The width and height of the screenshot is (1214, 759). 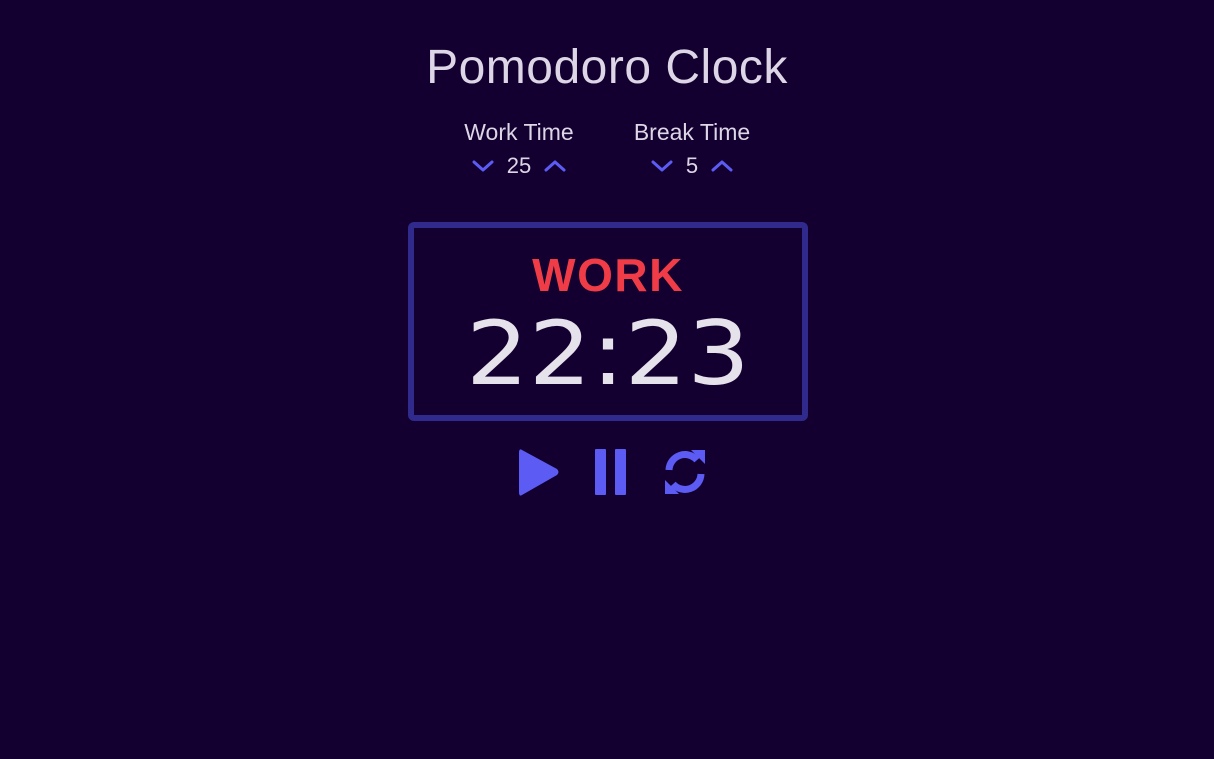 I want to click on refresh-icon, so click(x=685, y=472).